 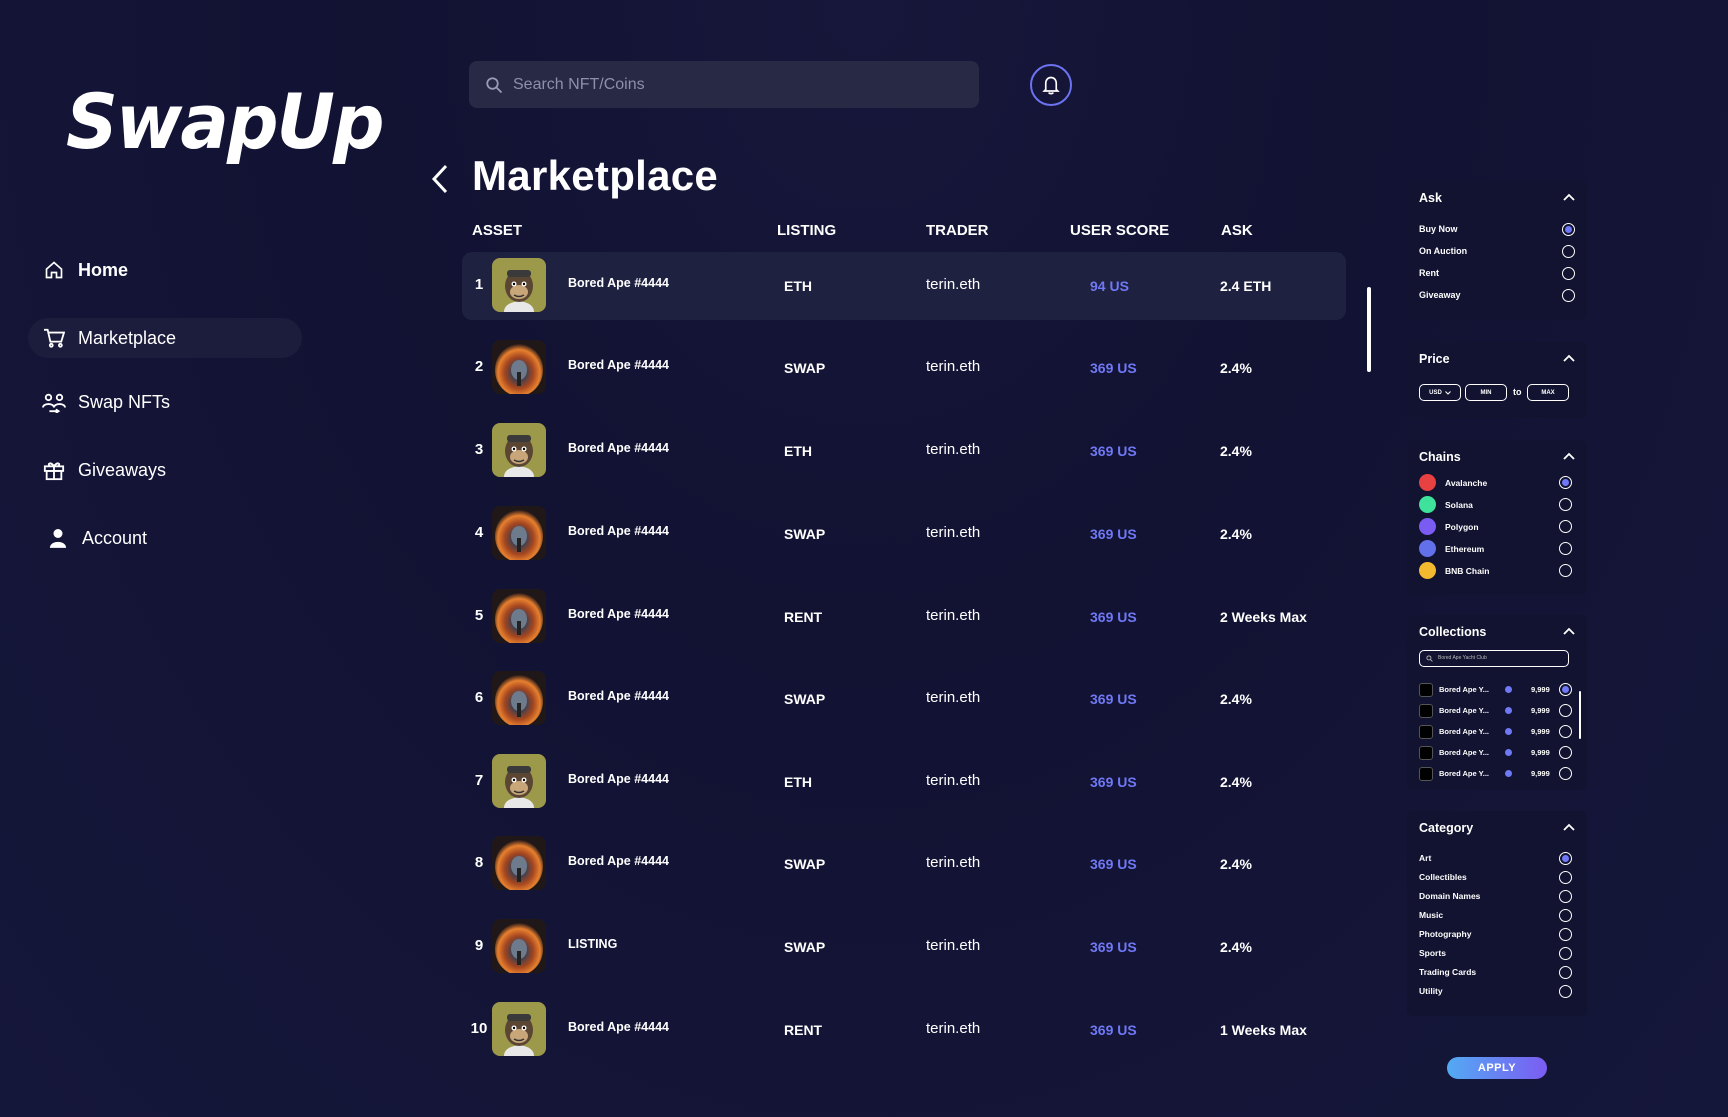 What do you see at coordinates (1263, 1030) in the screenshot?
I see `row-ask: 1 Weeks Max` at bounding box center [1263, 1030].